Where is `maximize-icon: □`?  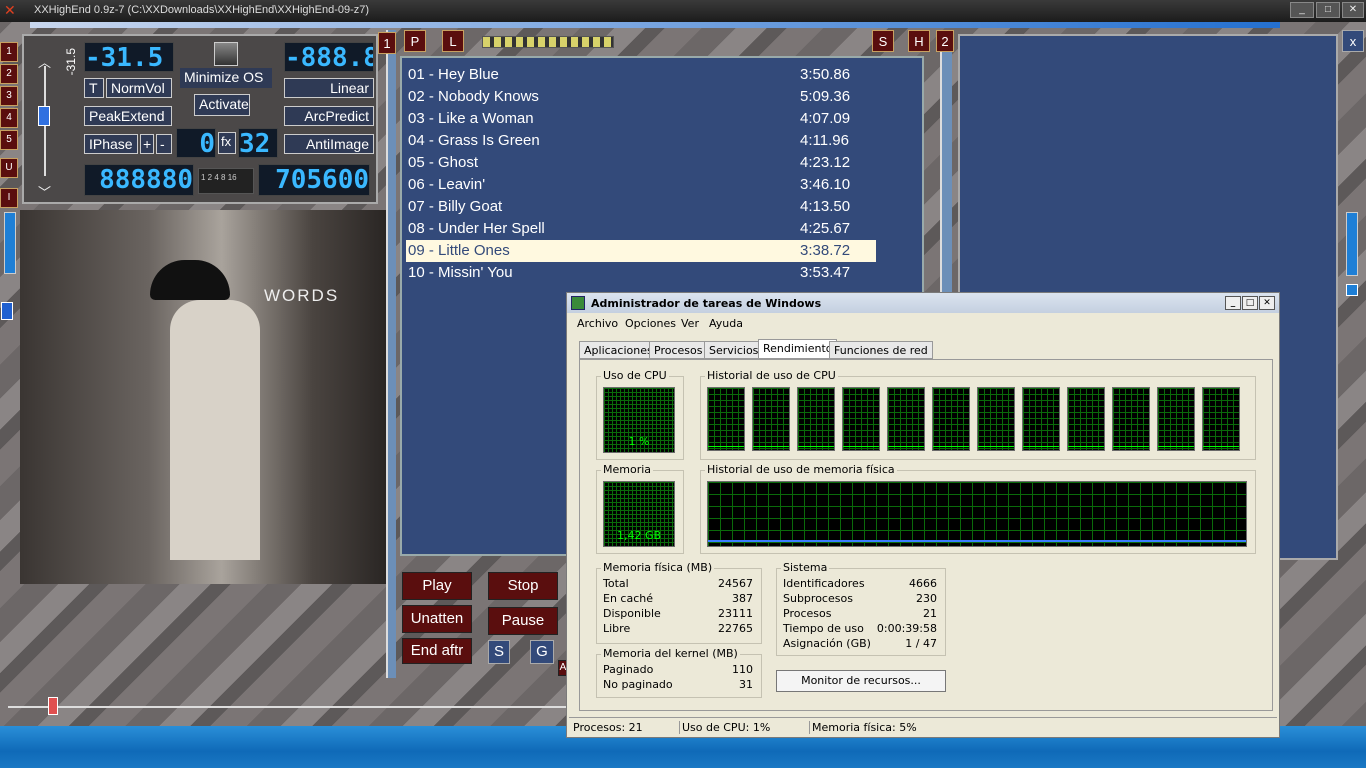 maximize-icon: □ is located at coordinates (1328, 10).